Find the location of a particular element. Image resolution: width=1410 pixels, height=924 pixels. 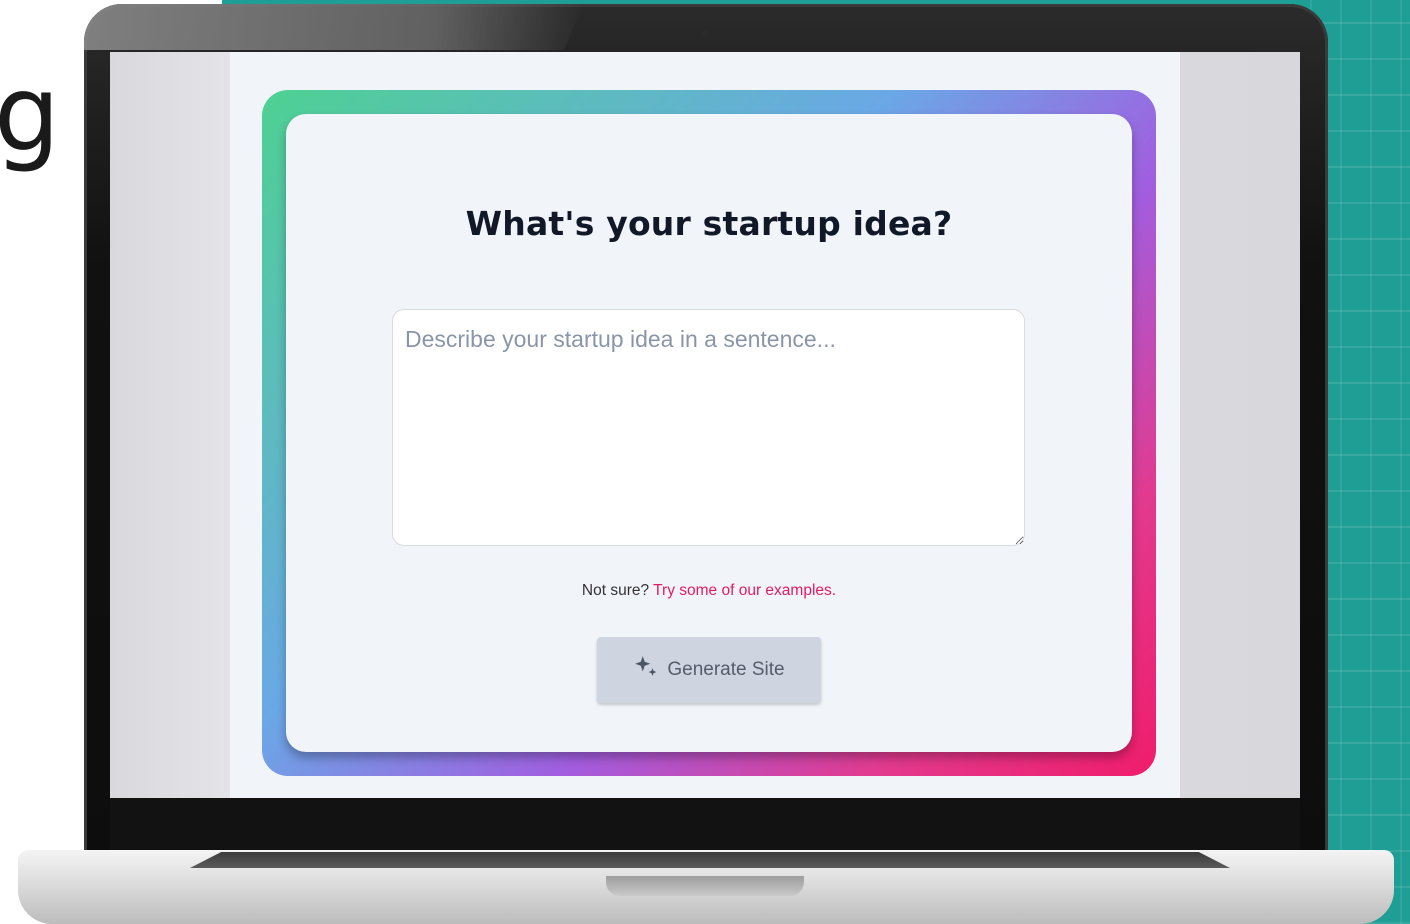

generate-site-button: Generate Site is located at coordinates (709, 670).